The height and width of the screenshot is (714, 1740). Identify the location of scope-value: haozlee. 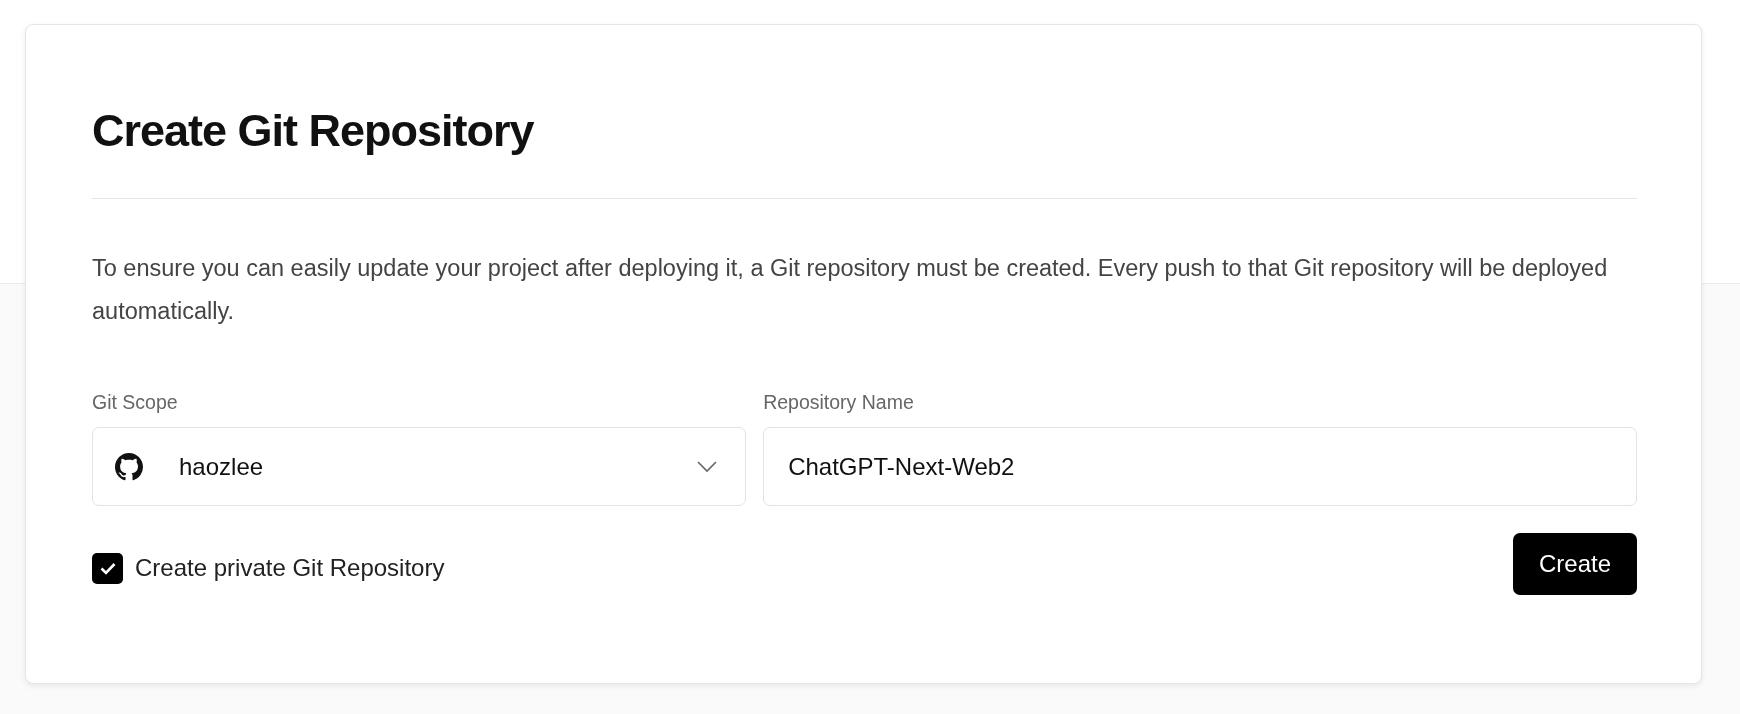
(222, 466).